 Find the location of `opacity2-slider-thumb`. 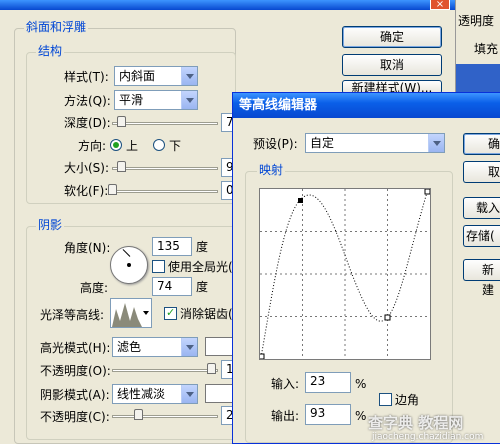

opacity2-slider-thumb is located at coordinates (138, 414).